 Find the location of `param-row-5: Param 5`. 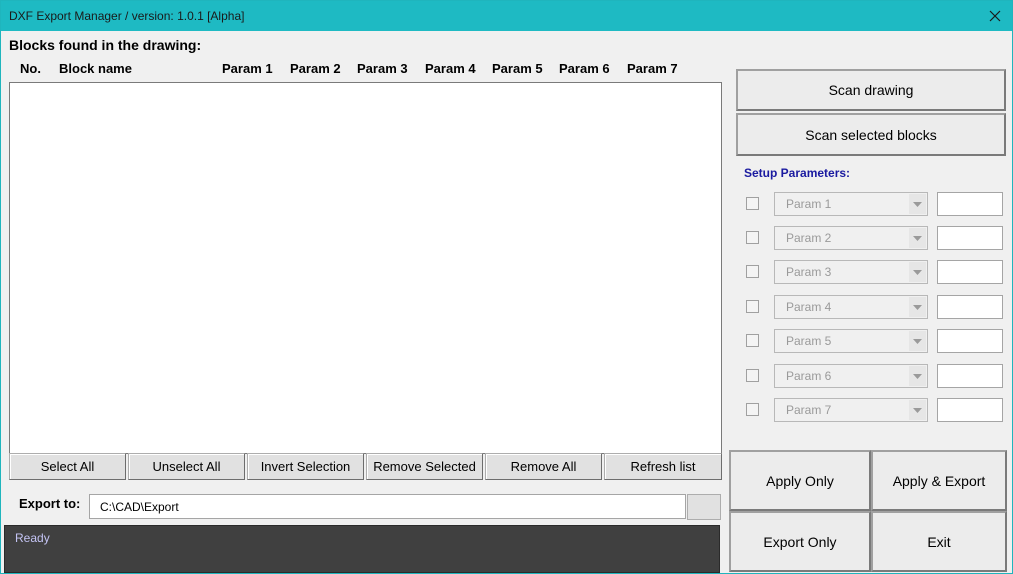

param-row-5: Param 5 is located at coordinates (873, 341).